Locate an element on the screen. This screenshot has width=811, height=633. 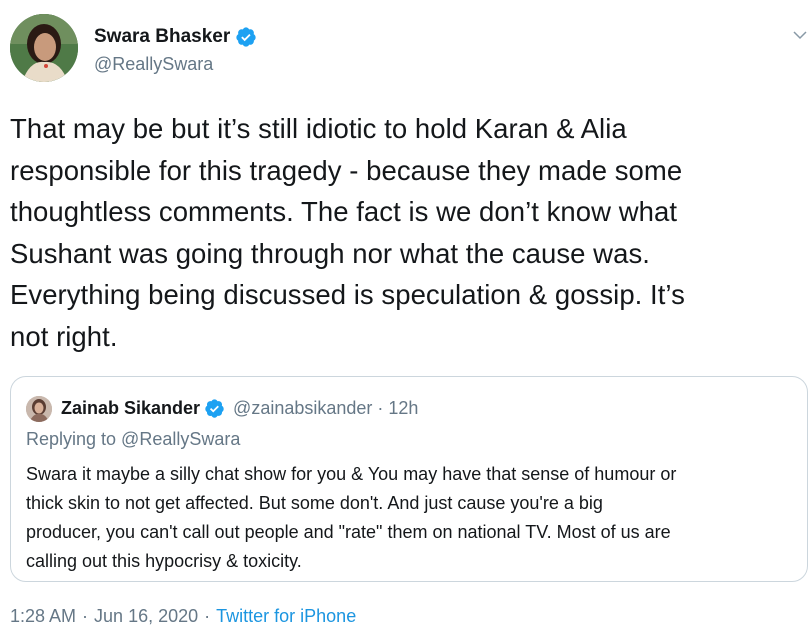
quoted-author-avatar is located at coordinates (39, 409).